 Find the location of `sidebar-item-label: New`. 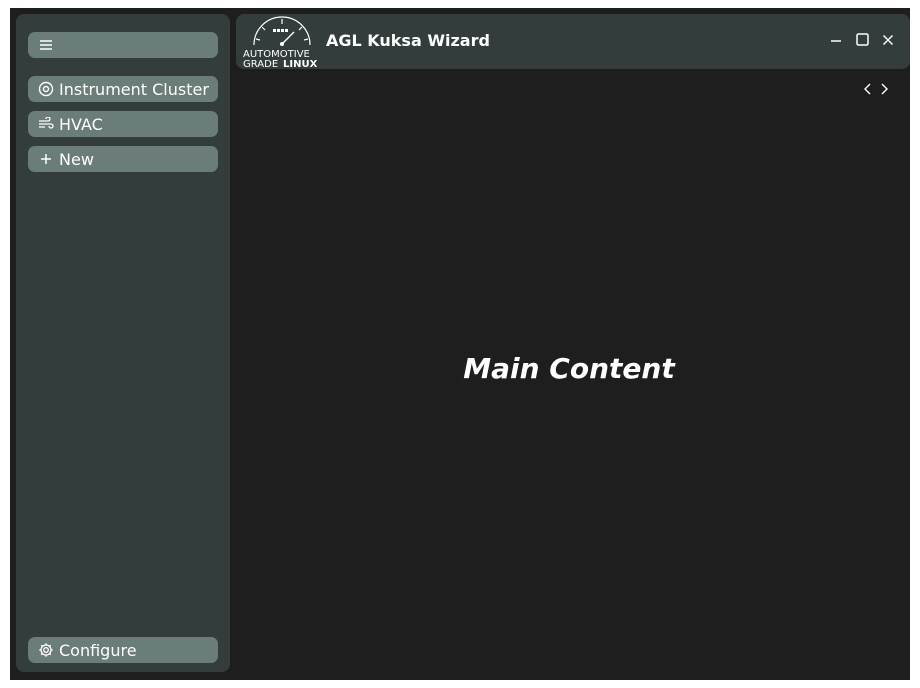

sidebar-item-label: New is located at coordinates (76, 159).